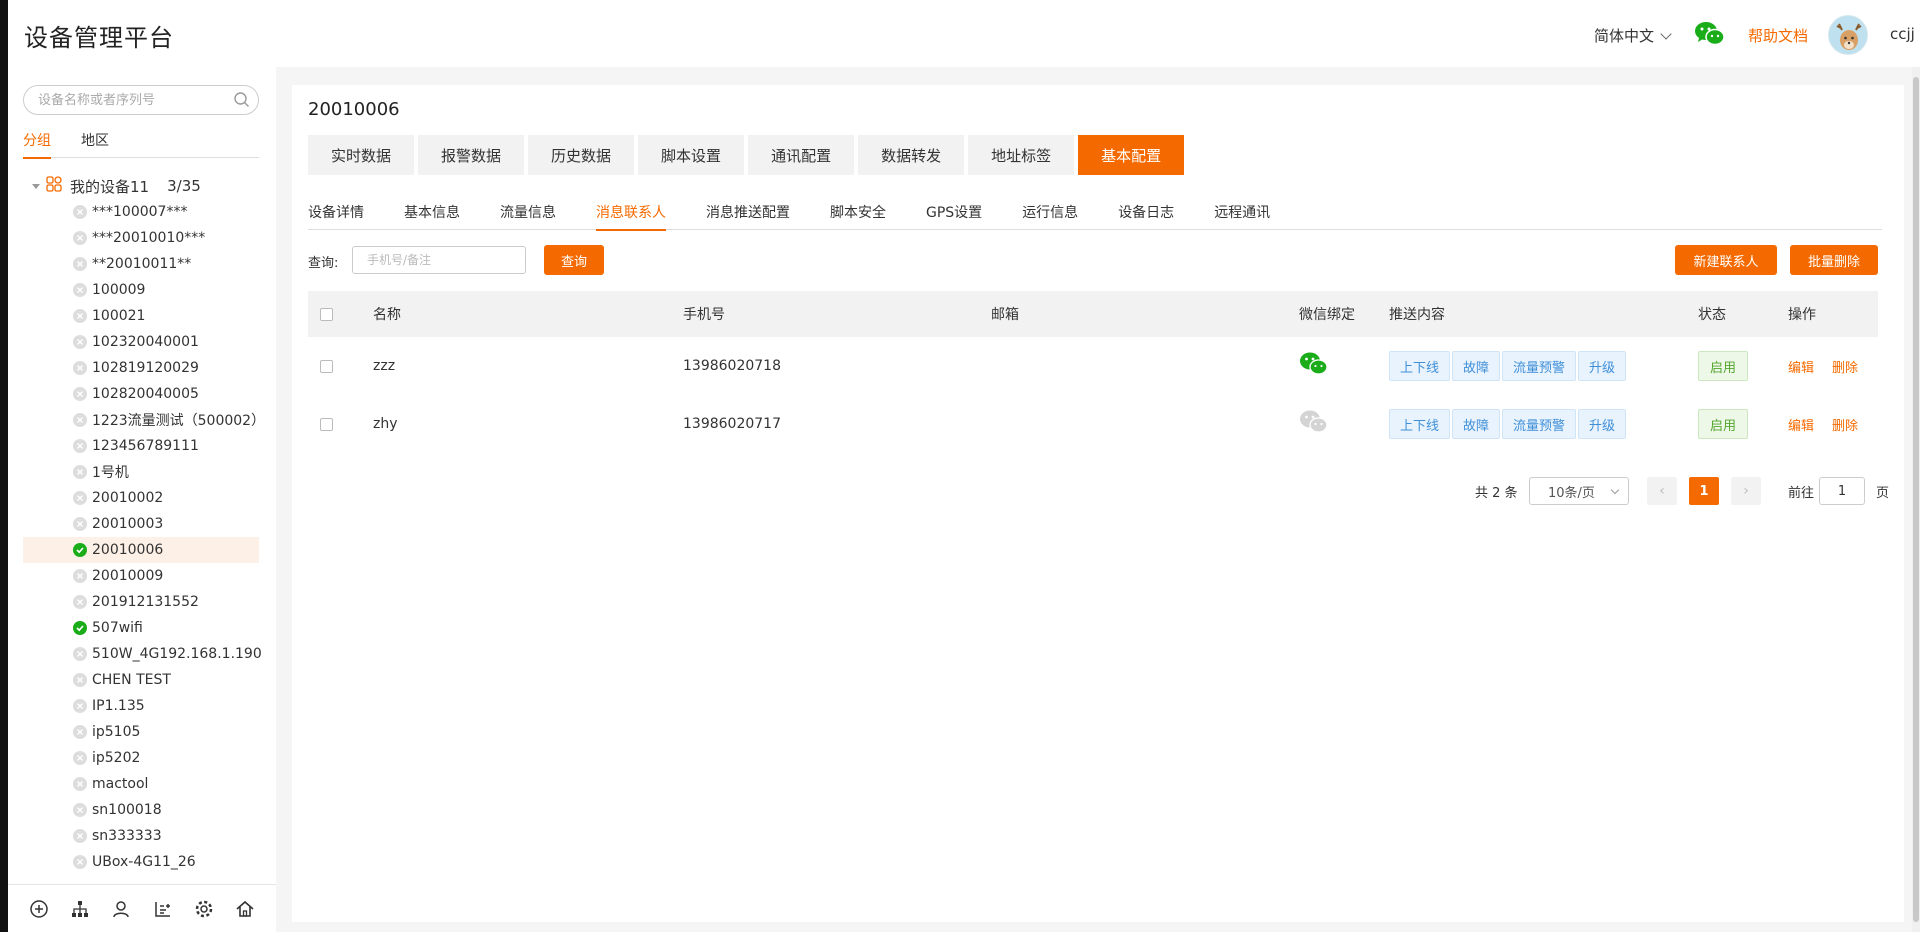 This screenshot has height=932, width=1920. I want to click on tree-item-label: 102819120029, so click(145, 368).